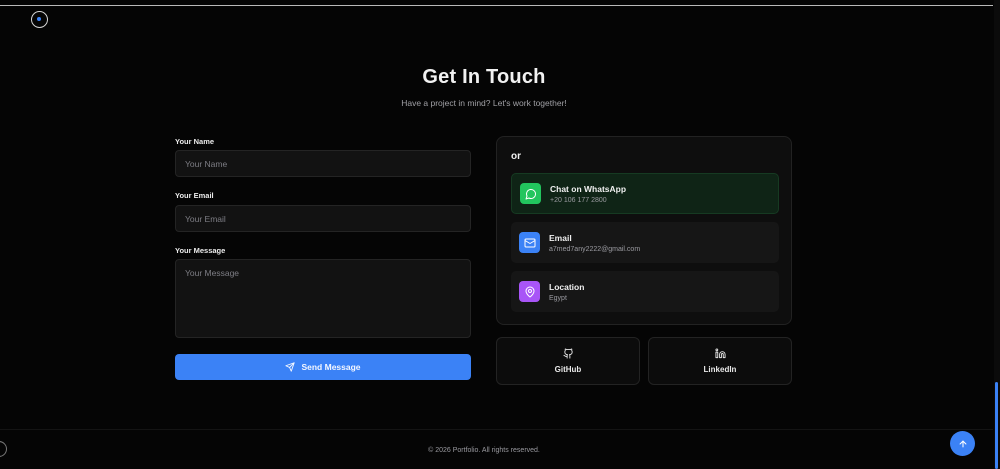  What do you see at coordinates (529, 242) in the screenshot?
I see `mail-icon` at bounding box center [529, 242].